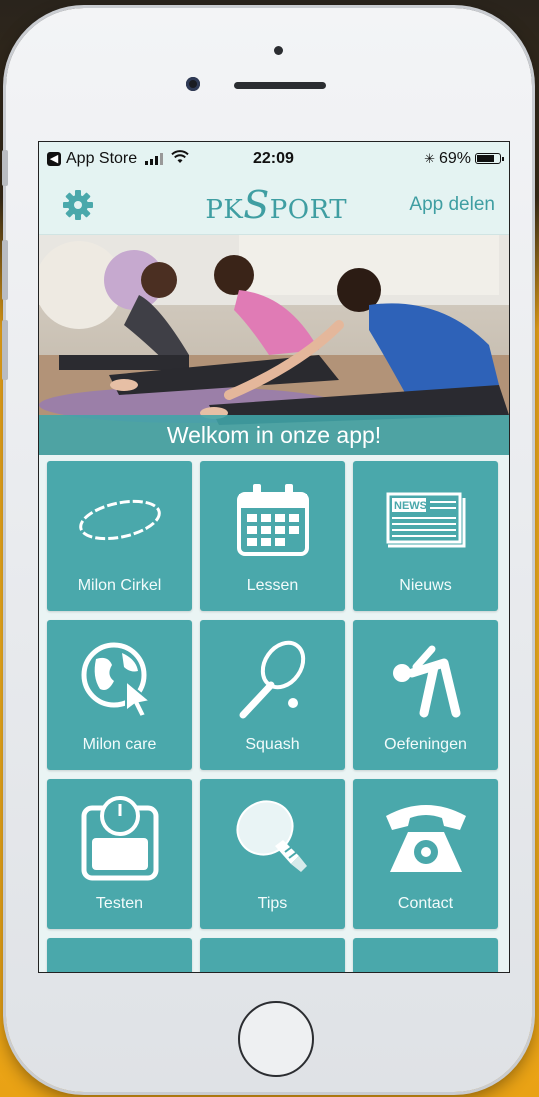 The height and width of the screenshot is (1097, 539). I want to click on volume-up-button, so click(5, 270).